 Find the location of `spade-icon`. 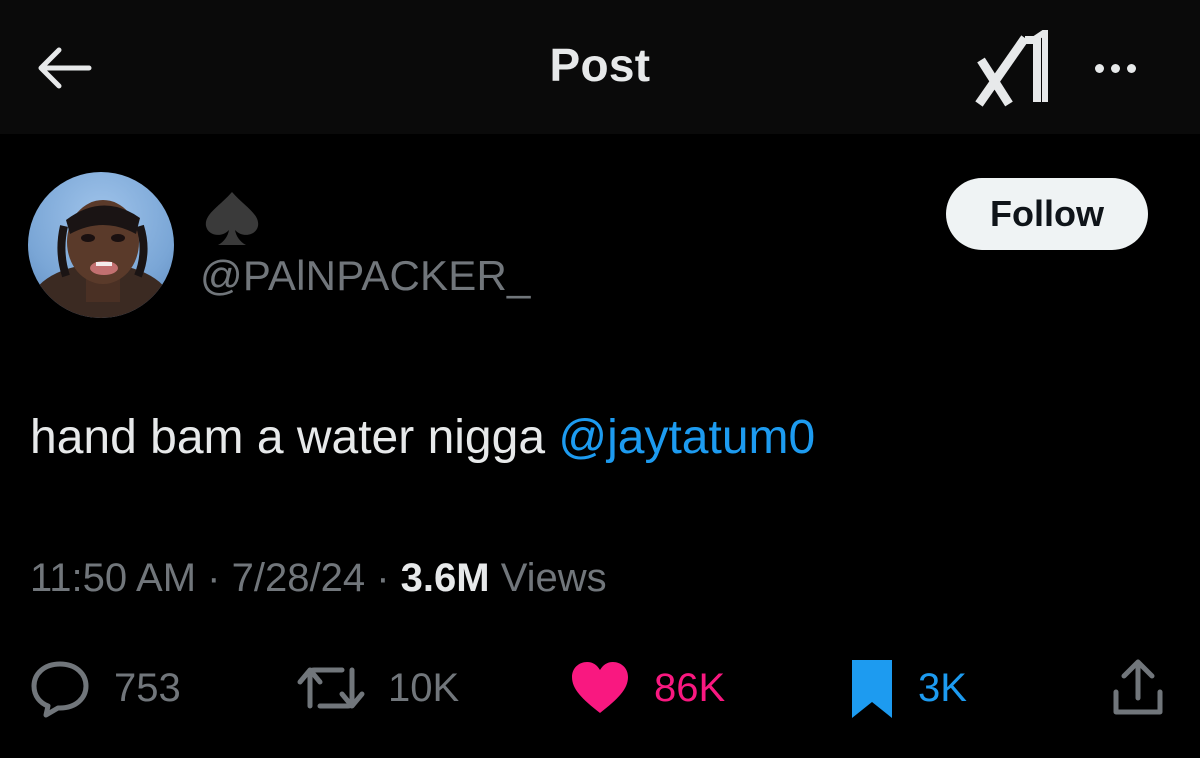

spade-icon is located at coordinates (232, 218).